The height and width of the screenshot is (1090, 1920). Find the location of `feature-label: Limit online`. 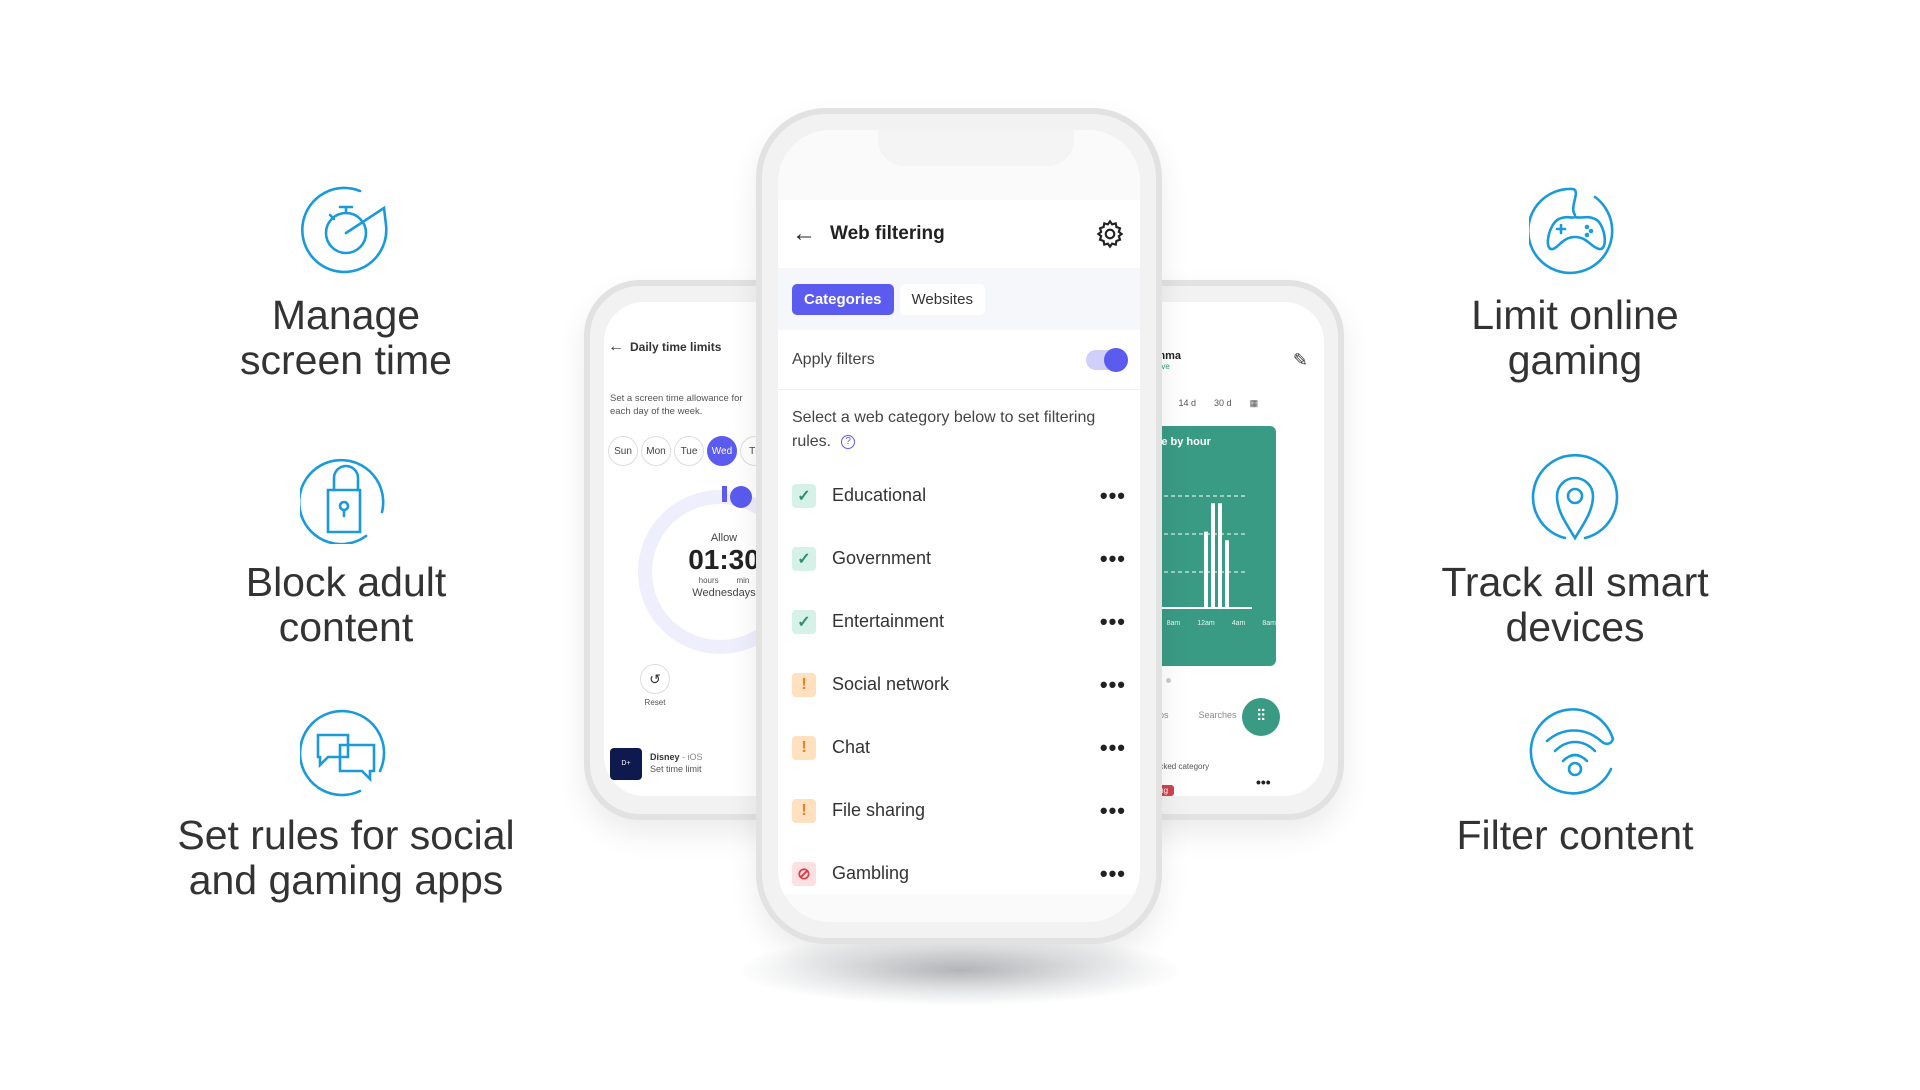

feature-label: Limit online is located at coordinates (1575, 315).